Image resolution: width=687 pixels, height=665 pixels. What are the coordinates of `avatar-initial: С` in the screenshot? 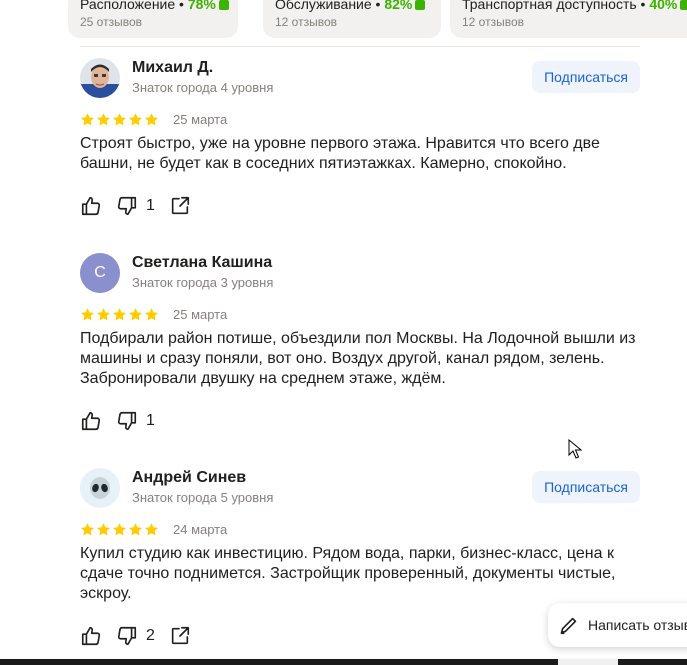 It's located at (100, 272).